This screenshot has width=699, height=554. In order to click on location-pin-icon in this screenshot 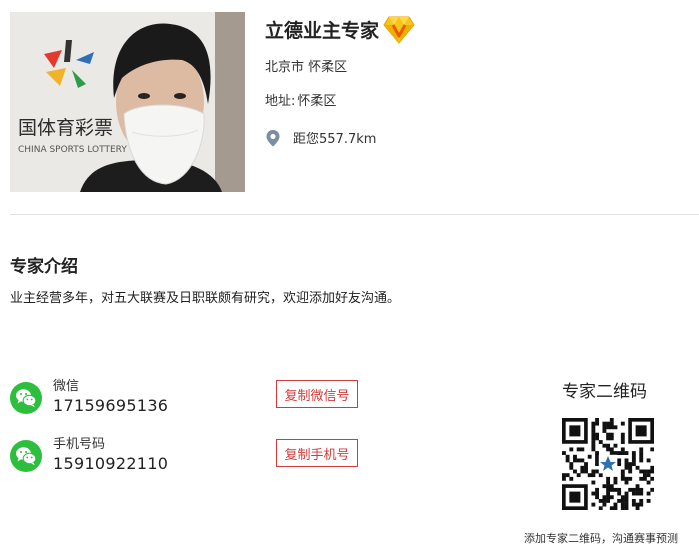, I will do `click(273, 138)`.